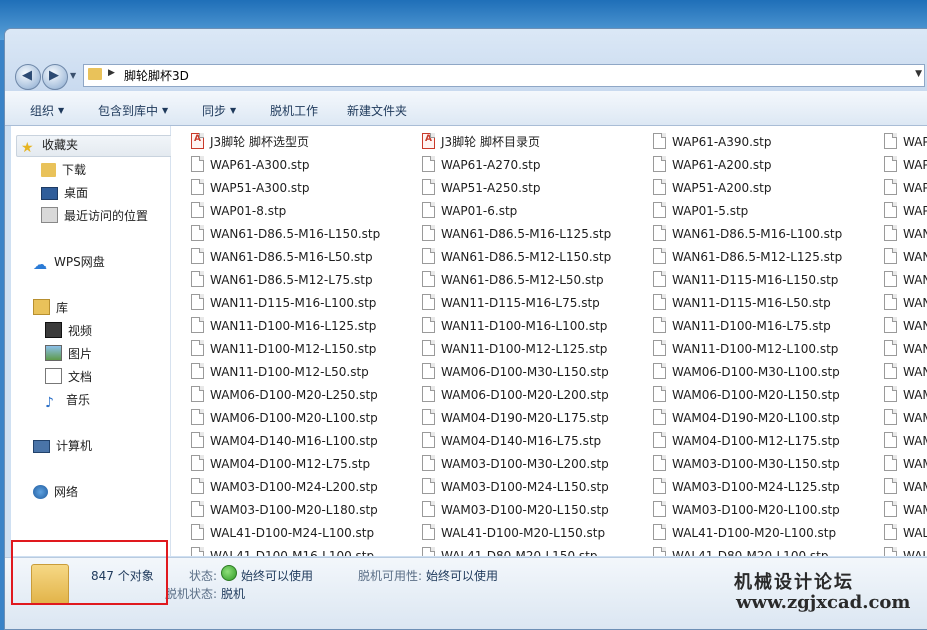 Image resolution: width=927 pixels, height=630 pixels. What do you see at coordinates (283, 304) in the screenshot?
I see `file-item: WAN11-D115-M16-L100.stp` at bounding box center [283, 304].